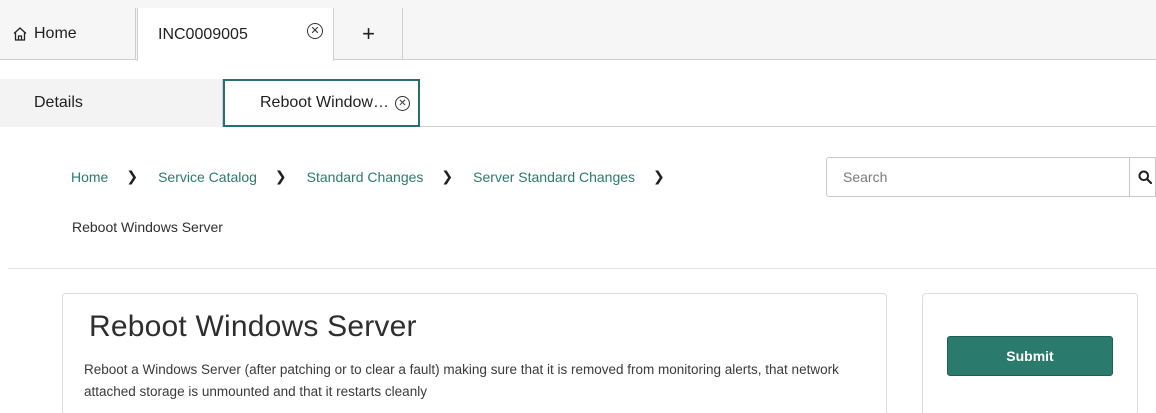 The image size is (1156, 413). I want to click on submit-button: Submit, so click(1030, 356).